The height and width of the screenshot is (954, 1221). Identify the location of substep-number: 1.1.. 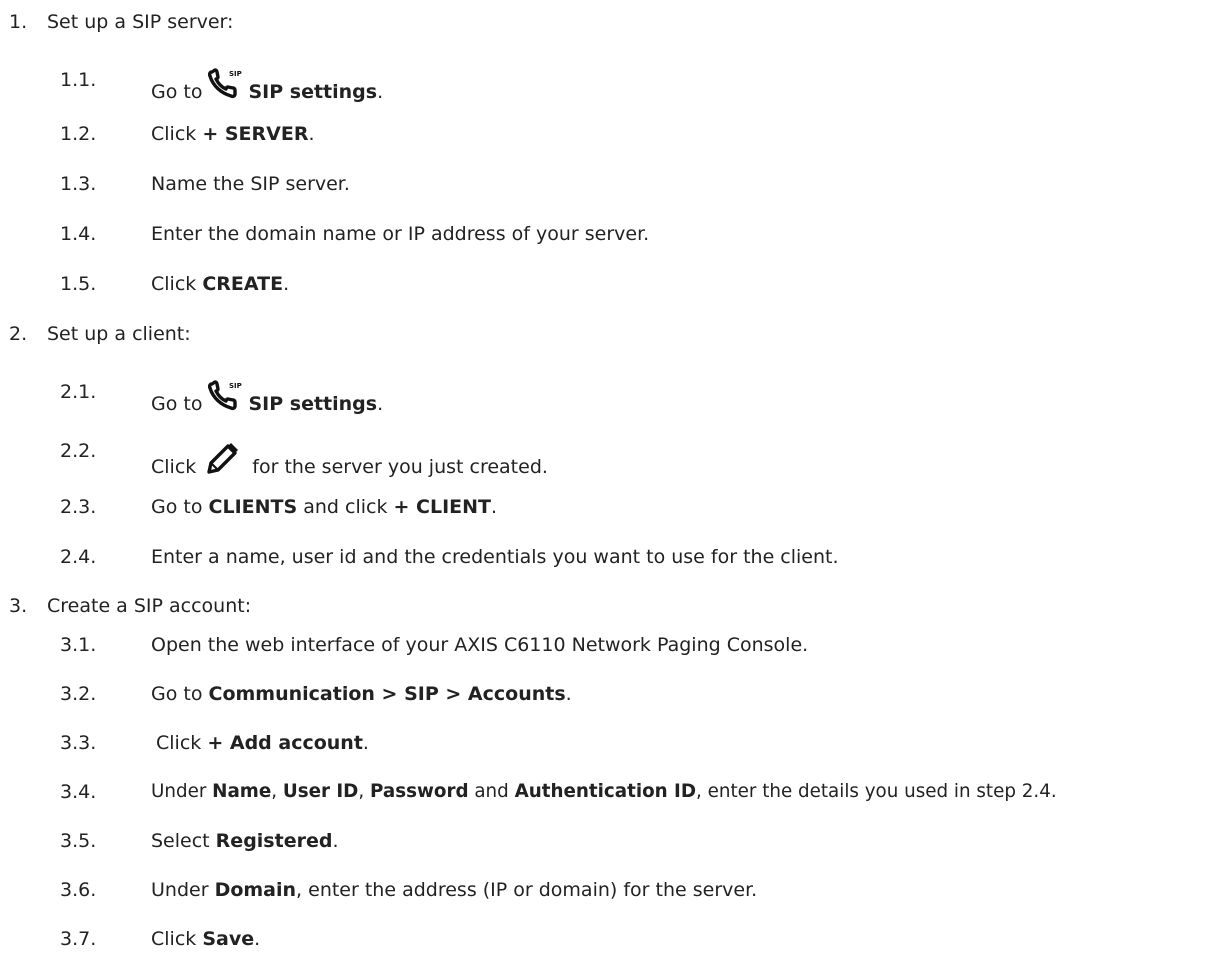
(78, 80).